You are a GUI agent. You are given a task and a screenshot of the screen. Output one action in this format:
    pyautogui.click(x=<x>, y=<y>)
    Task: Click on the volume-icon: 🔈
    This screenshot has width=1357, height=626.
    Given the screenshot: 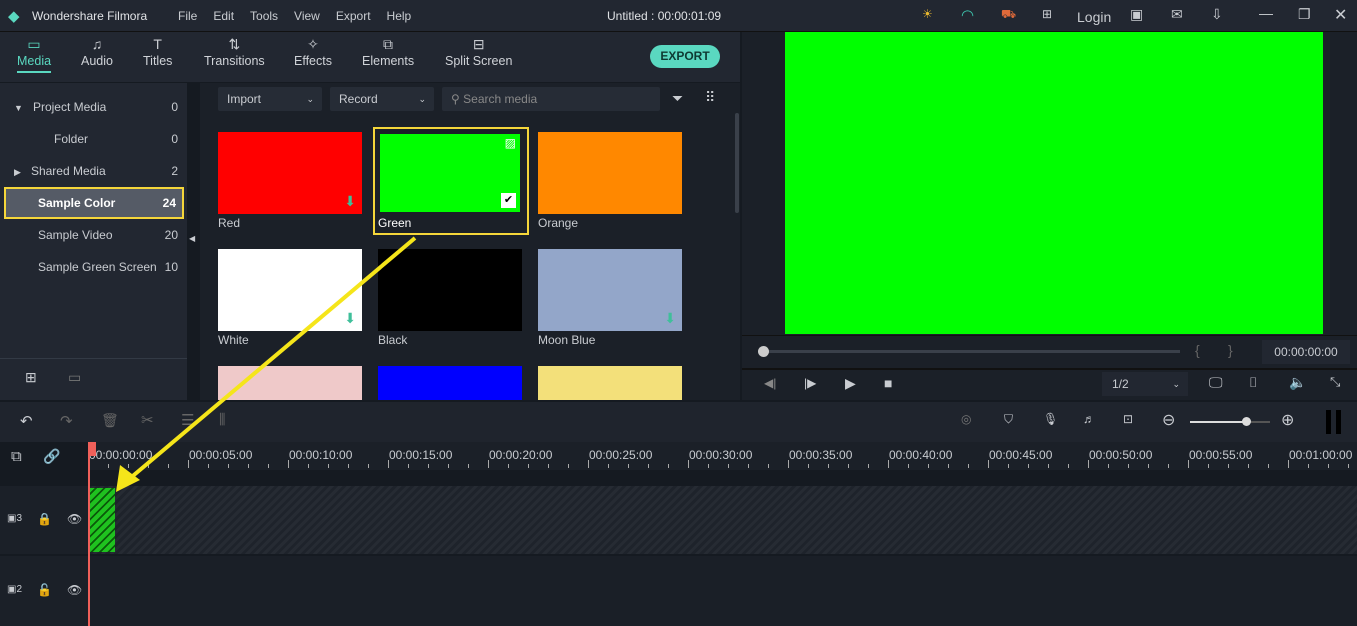 What is the action you would take?
    pyautogui.click(x=1297, y=382)
    